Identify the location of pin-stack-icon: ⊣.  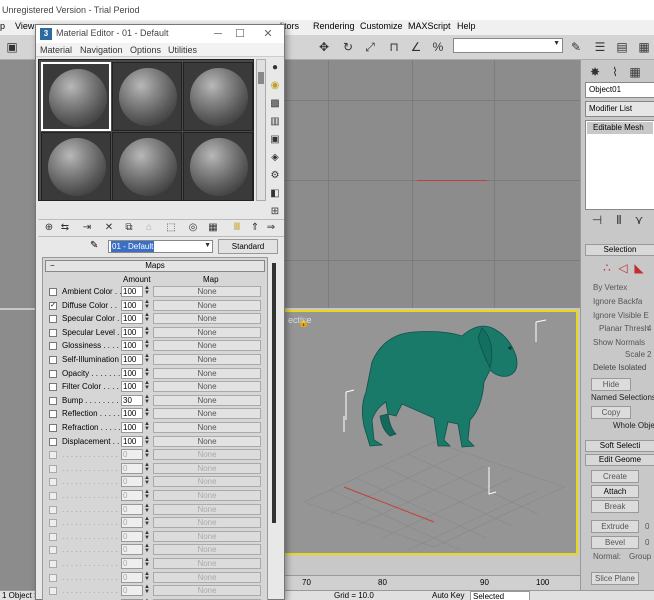
(597, 220).